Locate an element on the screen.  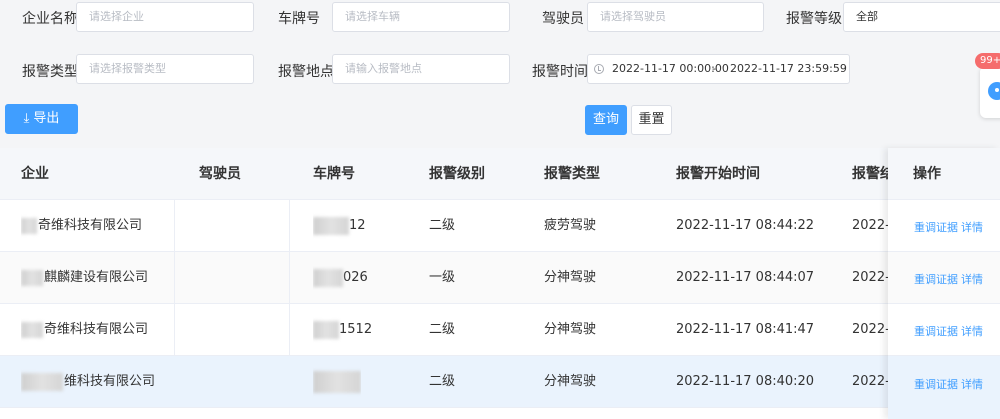
col-company: 企业 is located at coordinates (35, 174).